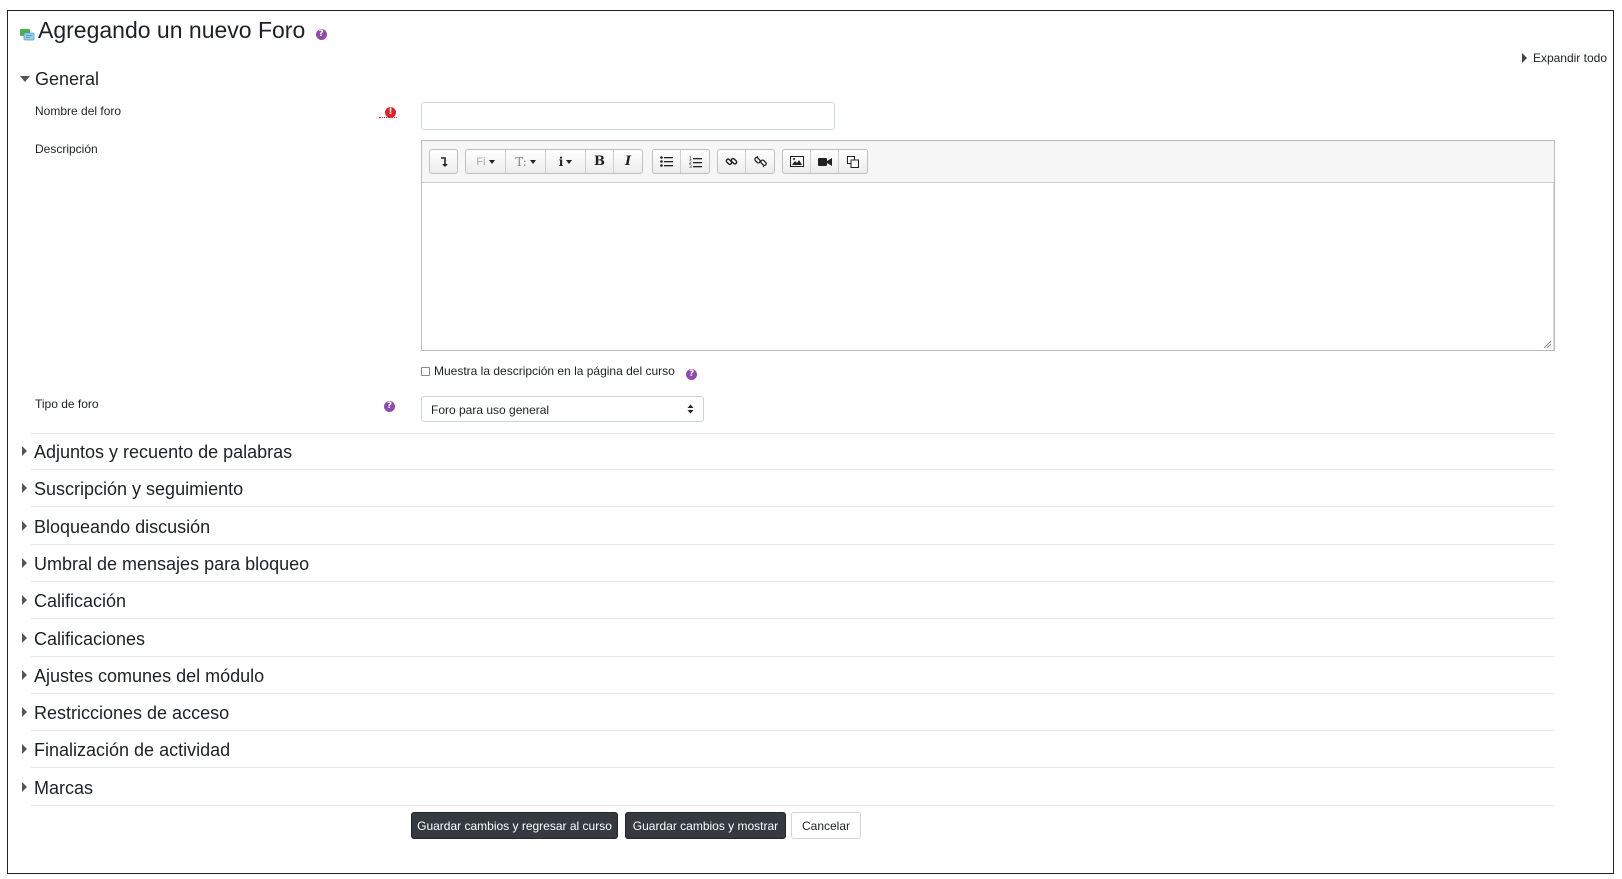 This screenshot has width=1622, height=879. Describe the element at coordinates (486, 161) in the screenshot. I see `font-family-dropdown: Fi` at that location.